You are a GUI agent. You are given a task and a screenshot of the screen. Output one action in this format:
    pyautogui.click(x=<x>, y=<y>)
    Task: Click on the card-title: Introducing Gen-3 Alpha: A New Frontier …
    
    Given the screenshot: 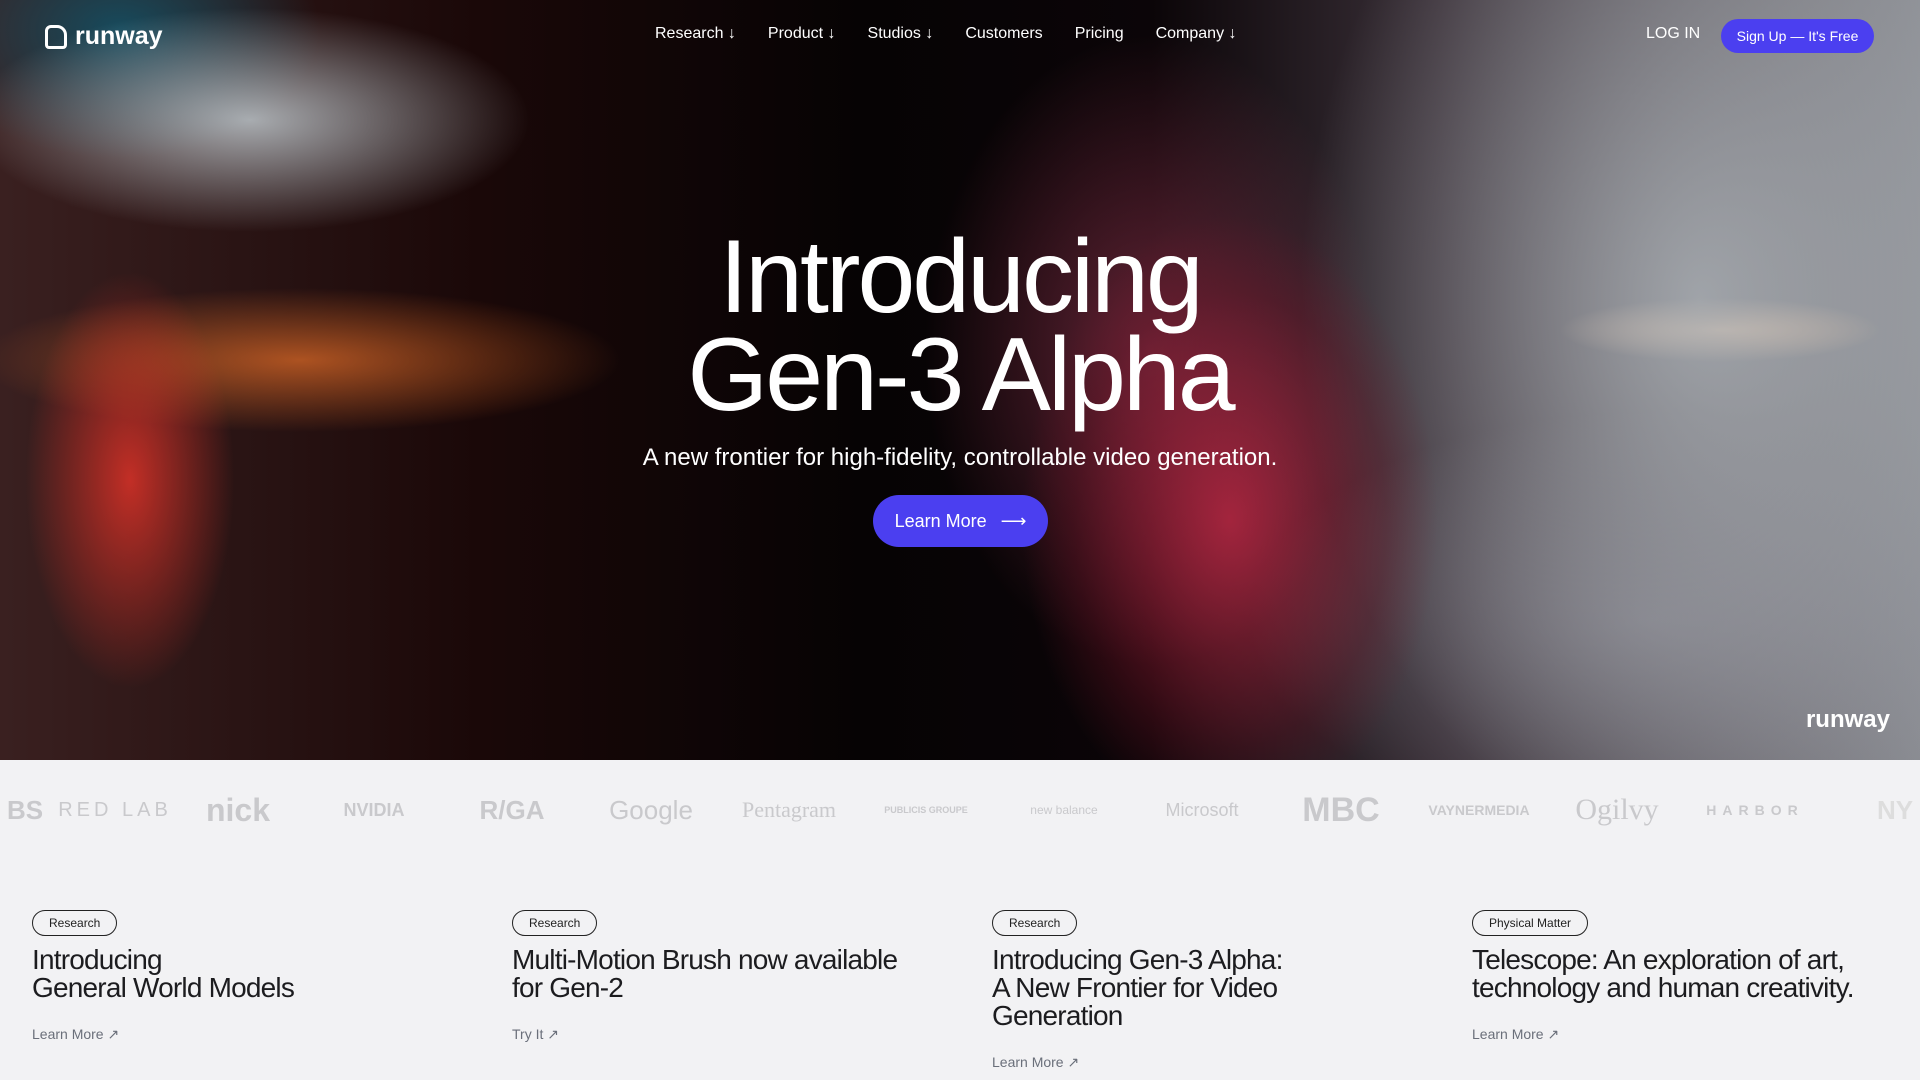 What is the action you would take?
    pyautogui.click(x=1137, y=987)
    